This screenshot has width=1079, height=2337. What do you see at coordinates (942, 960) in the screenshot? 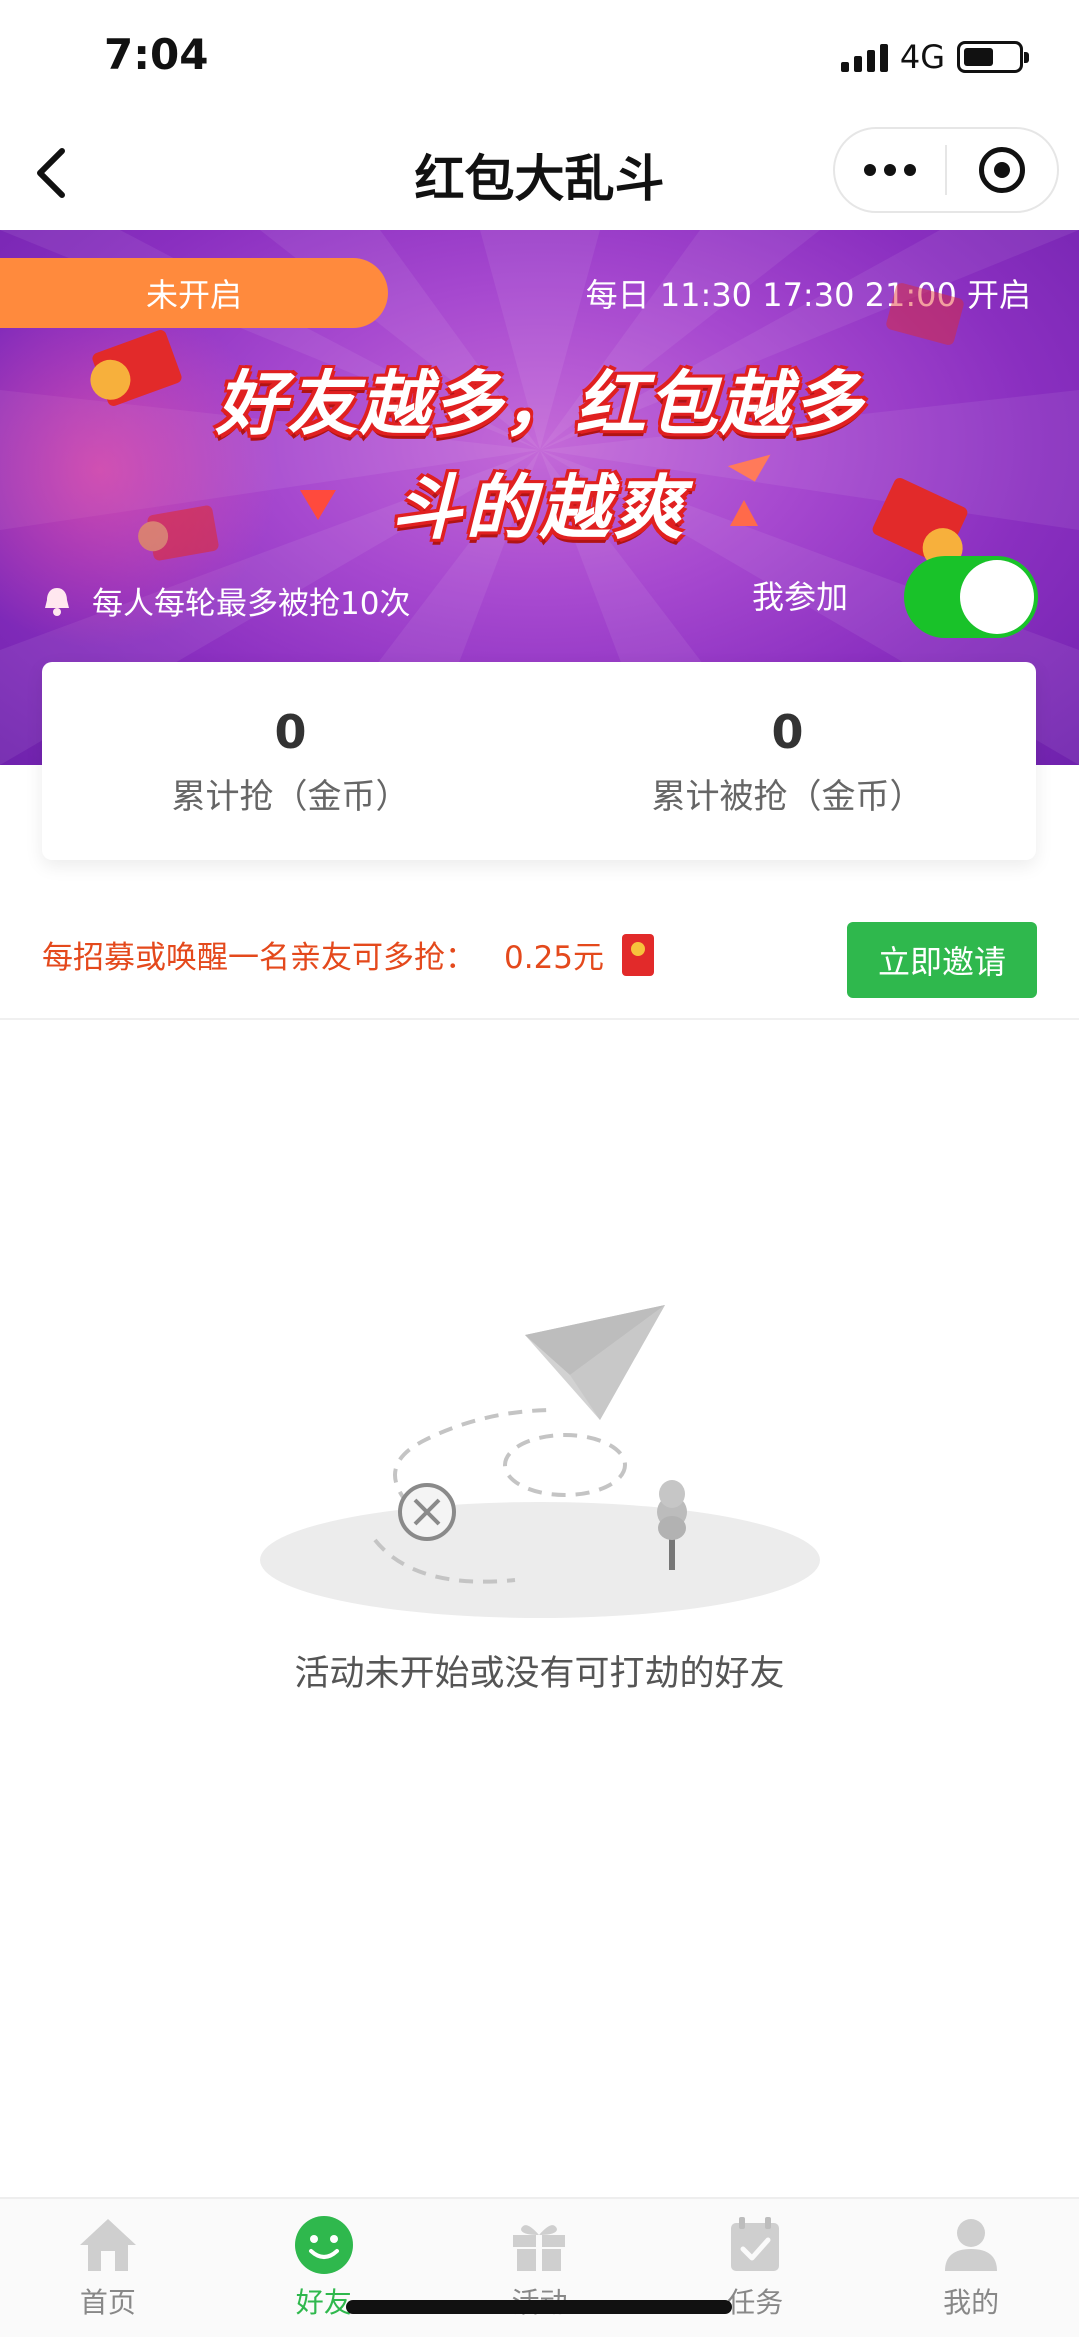
I see `invite-button: 立即邀请` at bounding box center [942, 960].